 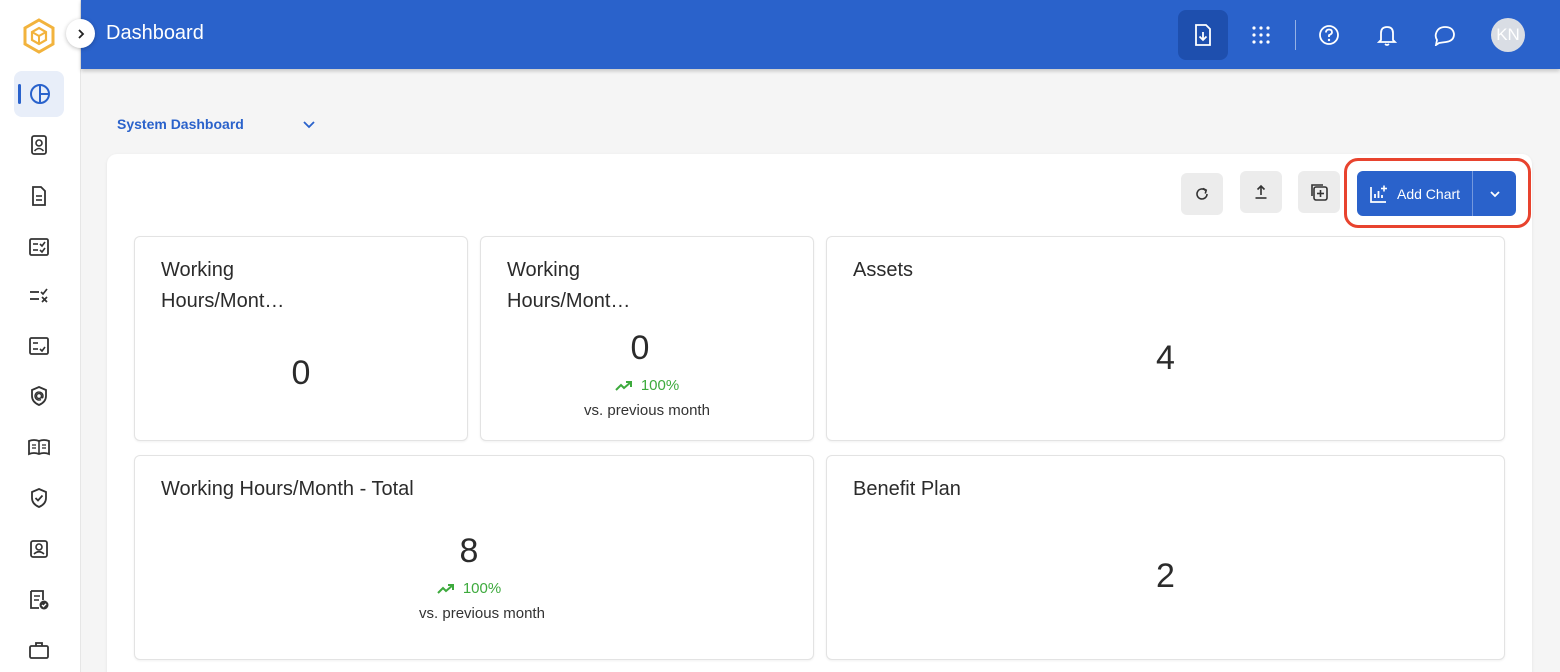 I want to click on sidebar-item-documents, so click(x=39, y=196).